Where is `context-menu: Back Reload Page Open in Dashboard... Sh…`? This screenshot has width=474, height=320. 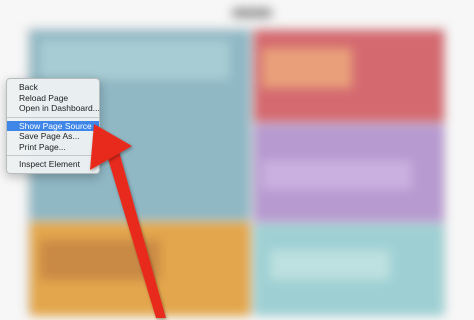 context-menu: Back Reload Page Open in Dashboard... Sh… is located at coordinates (53, 126).